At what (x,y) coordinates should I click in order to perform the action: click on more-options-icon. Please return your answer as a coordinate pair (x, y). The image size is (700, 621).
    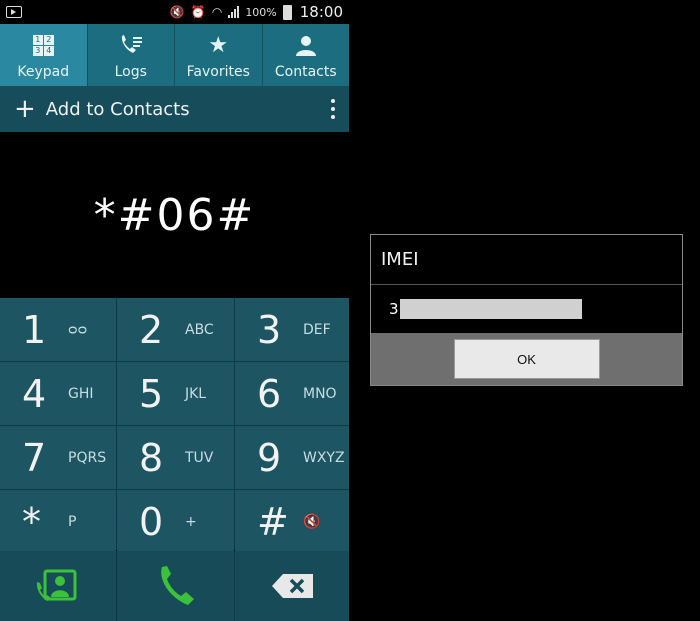
    Looking at the image, I should click on (333, 109).